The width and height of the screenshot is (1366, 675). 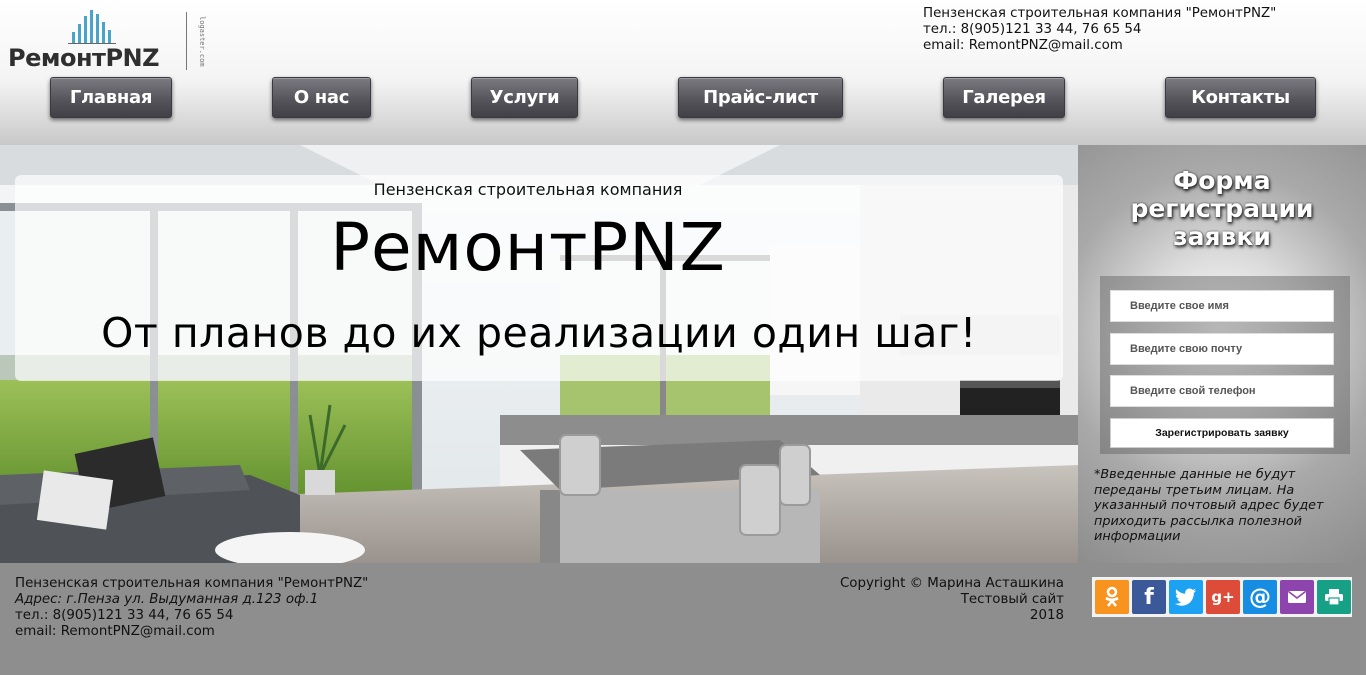 What do you see at coordinates (1032, 29) in the screenshot?
I see `header-phone: тел.: 8(905)121 33 44, 76 65 54` at bounding box center [1032, 29].